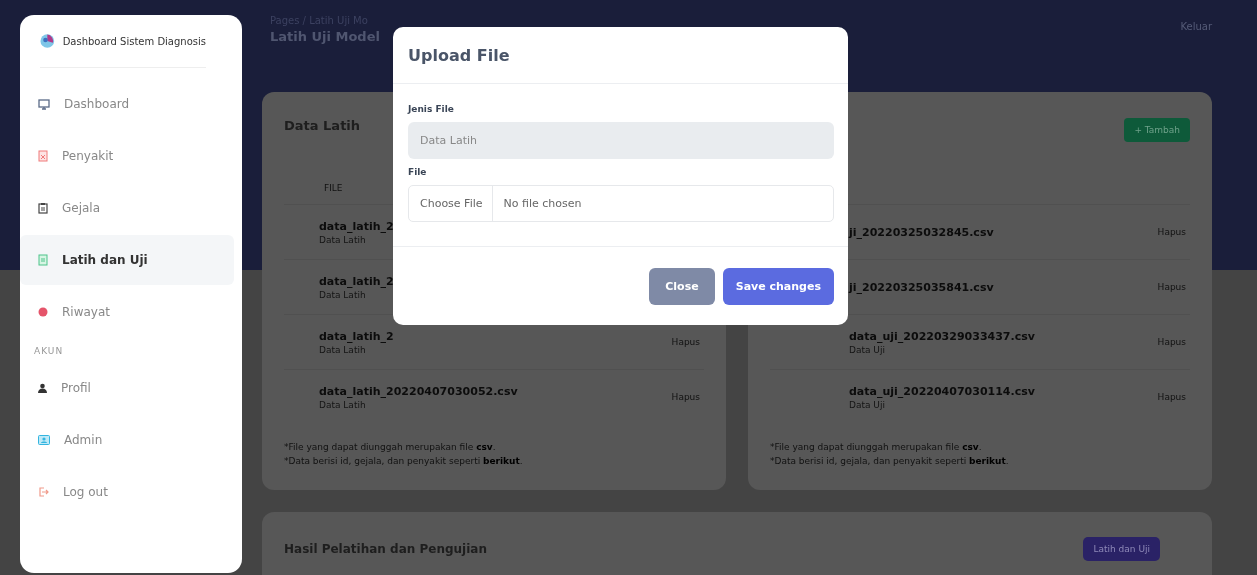 This screenshot has width=1257, height=575. I want to click on file-name: ji_20220325032845.csv, so click(921, 232).